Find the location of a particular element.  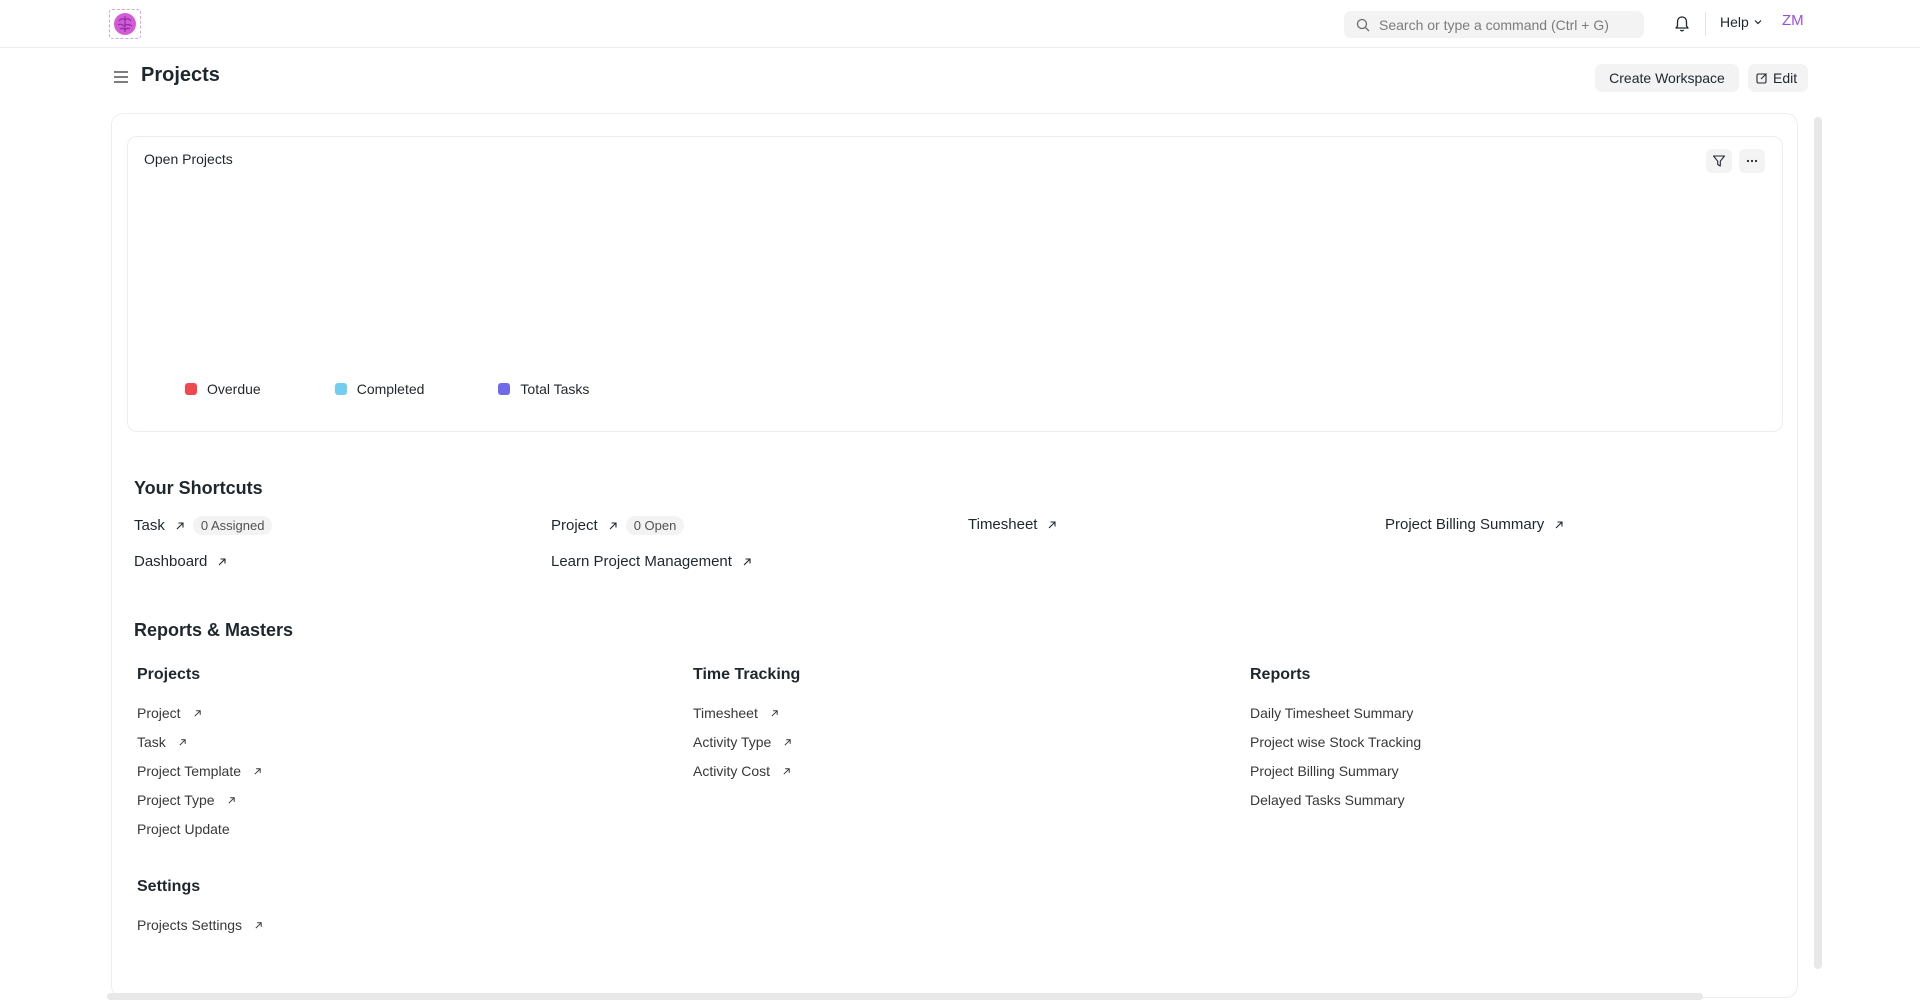

card-title-projects: Projects is located at coordinates (169, 674).